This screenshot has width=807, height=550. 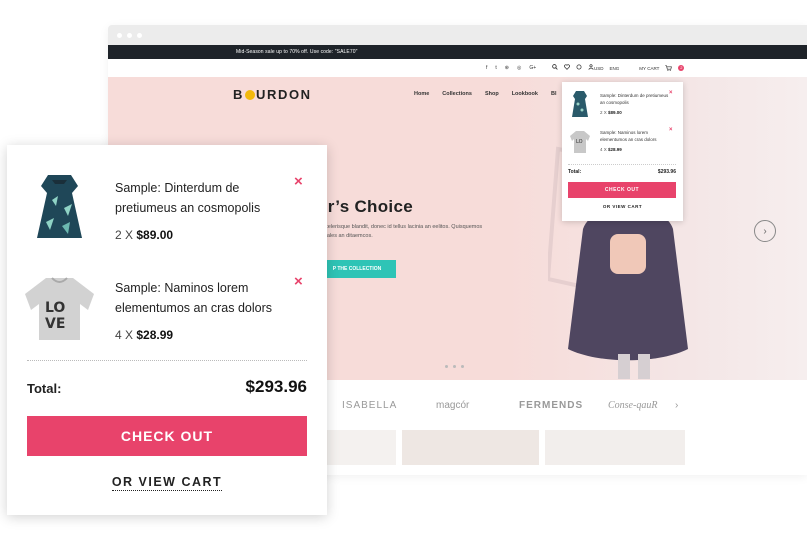 What do you see at coordinates (579, 67) in the screenshot?
I see `compare-icon` at bounding box center [579, 67].